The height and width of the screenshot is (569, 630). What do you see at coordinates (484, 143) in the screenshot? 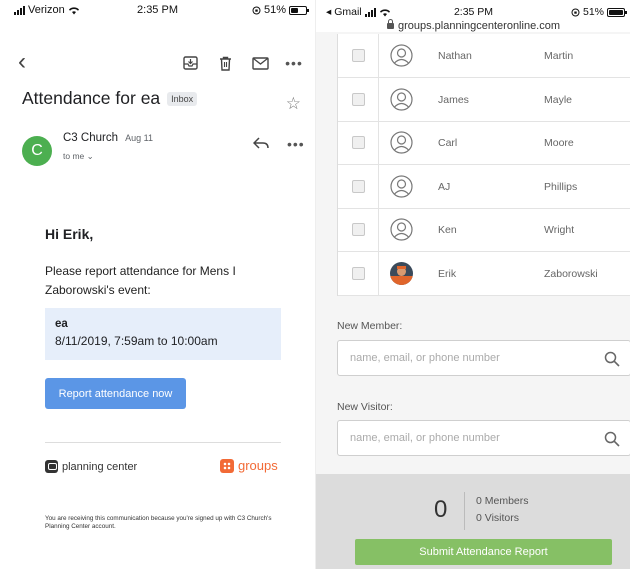
I see `member-row: Carl Moore` at bounding box center [484, 143].